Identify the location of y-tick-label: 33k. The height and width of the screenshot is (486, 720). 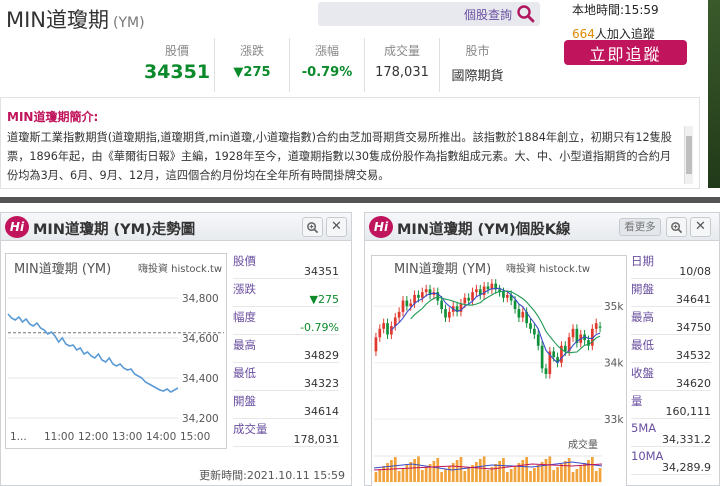
(614, 420).